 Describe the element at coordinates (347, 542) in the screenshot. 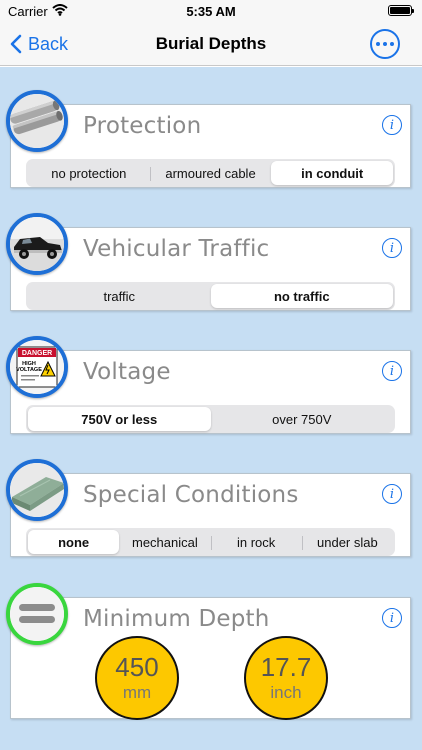

I see `option-under-slab: under slab` at that location.